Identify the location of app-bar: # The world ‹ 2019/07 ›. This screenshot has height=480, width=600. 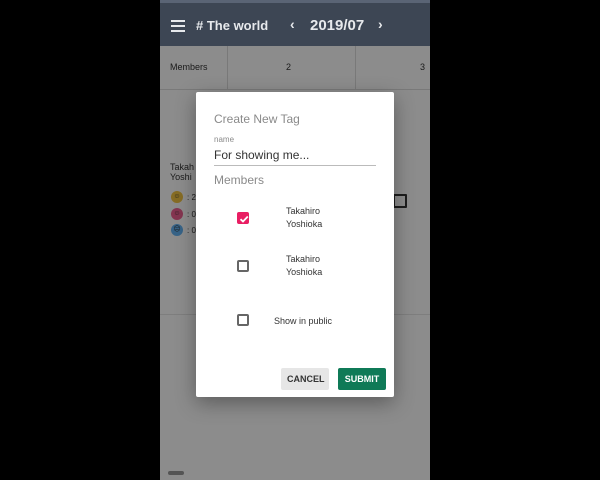
(295, 23).